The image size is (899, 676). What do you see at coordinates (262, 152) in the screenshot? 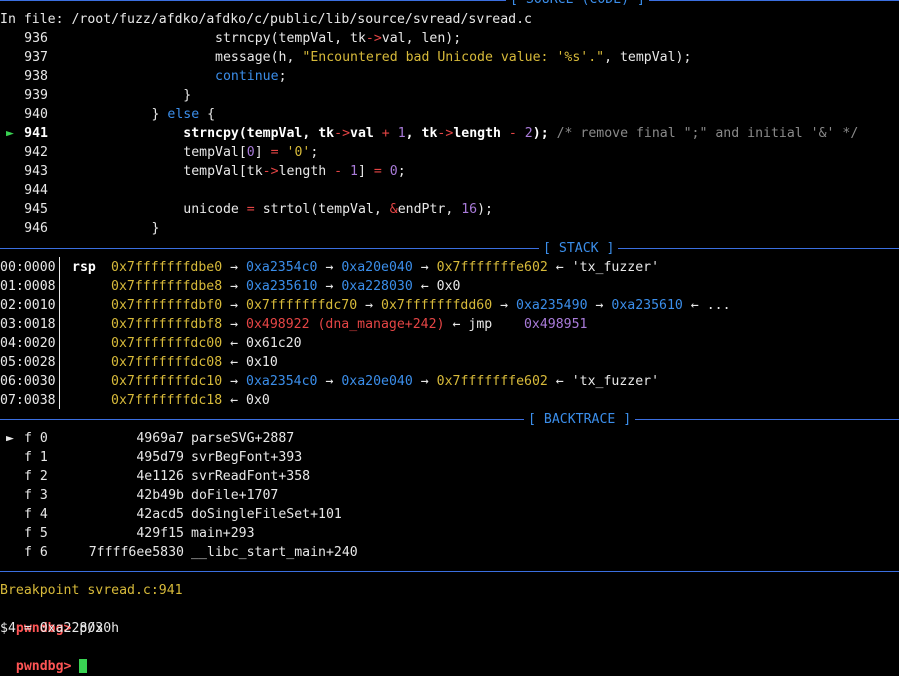
I see `code-token: ]` at bounding box center [262, 152].